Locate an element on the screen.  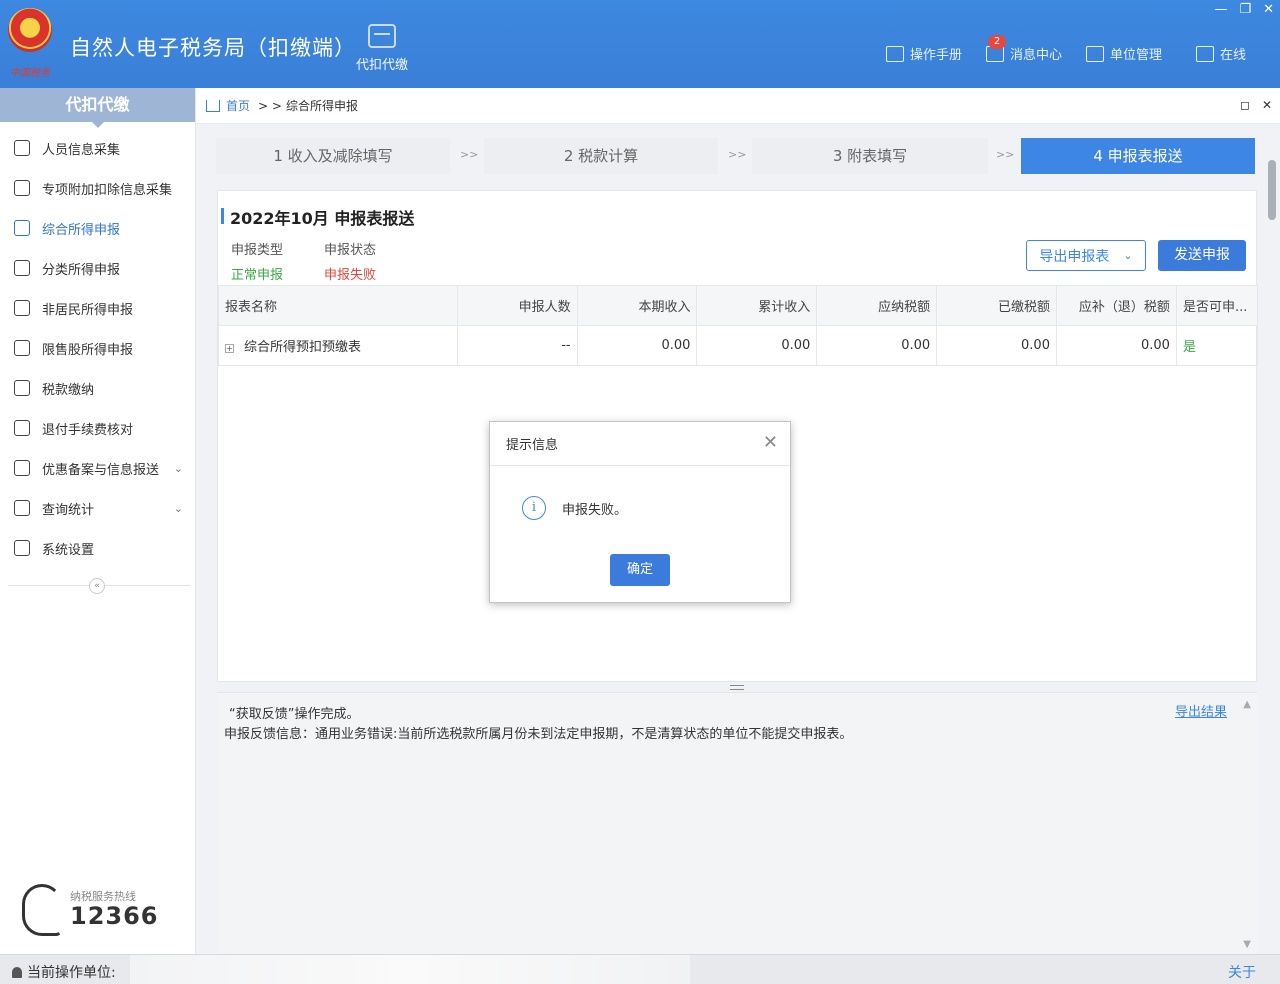
table-row: + 综合所得预扣预缴表 -- 0.00 0.00 0.00 0.00 0.00 是 is located at coordinates (738, 345).